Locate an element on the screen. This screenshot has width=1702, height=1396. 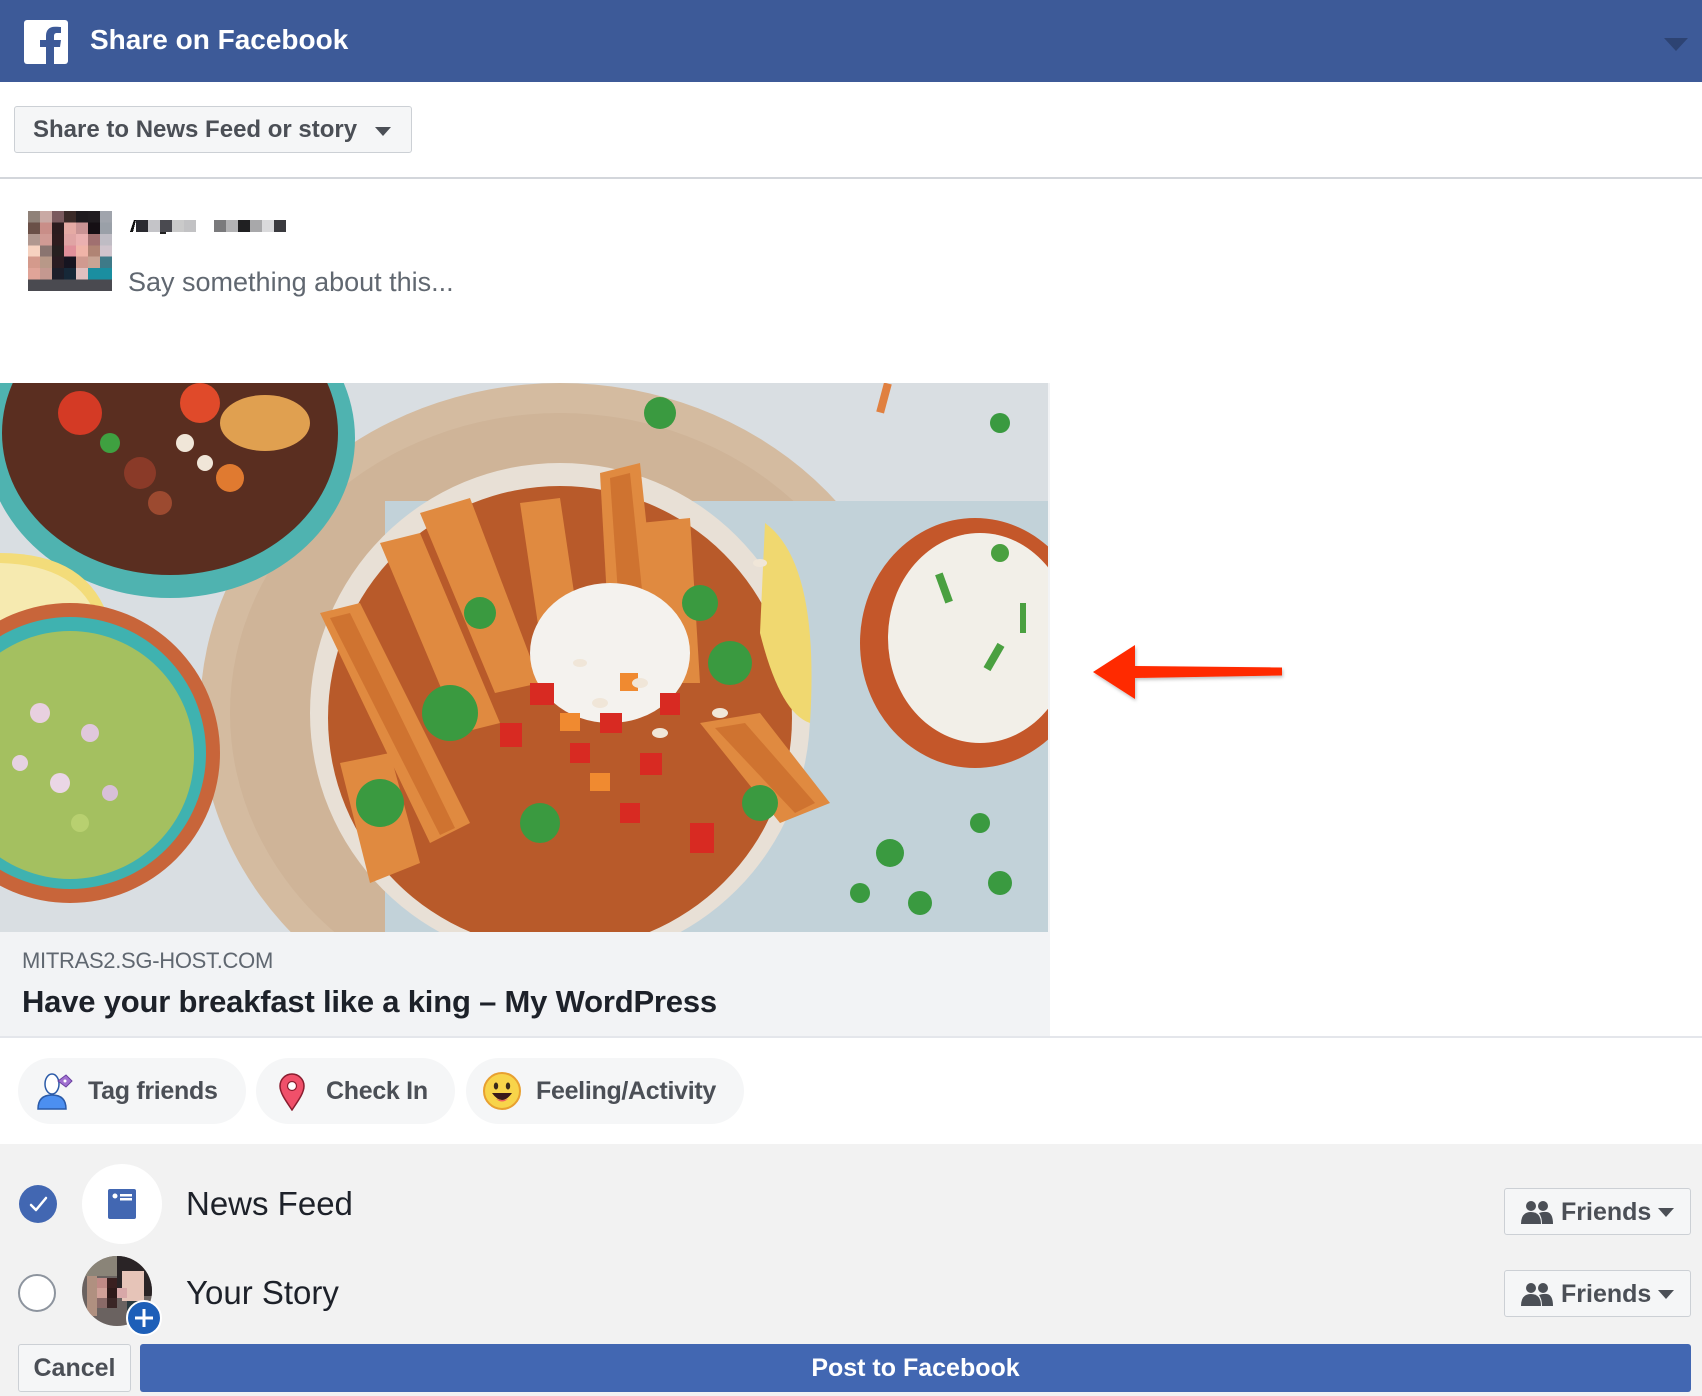
chevron-down-icon is located at coordinates (1676, 44).